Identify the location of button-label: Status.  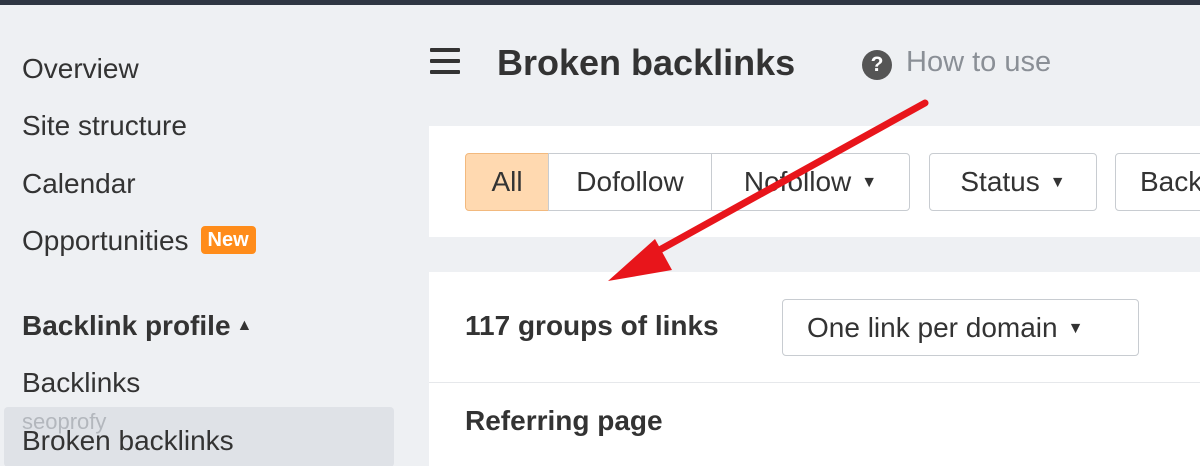
(1000, 181).